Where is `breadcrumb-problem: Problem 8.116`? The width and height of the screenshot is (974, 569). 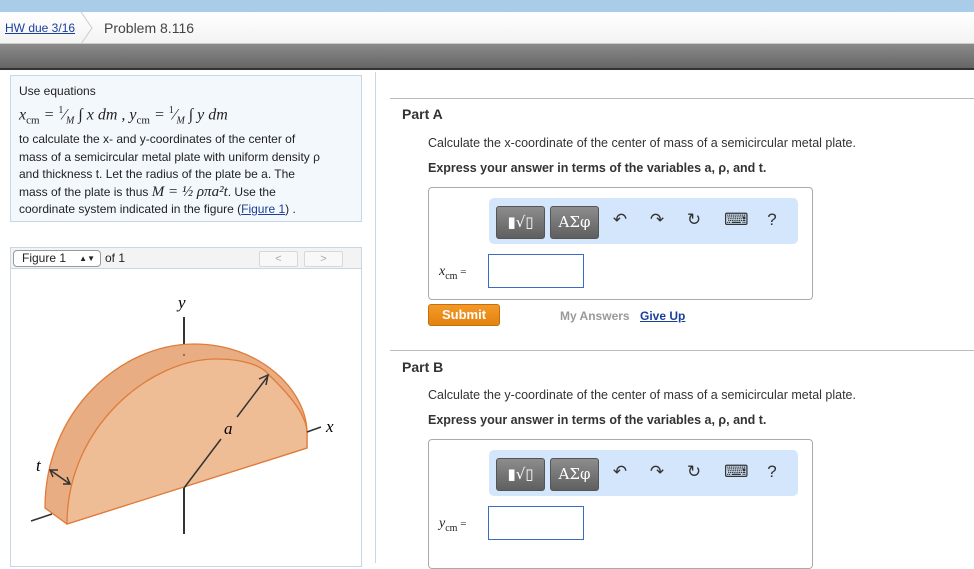 breadcrumb-problem: Problem 8.116 is located at coordinates (149, 28).